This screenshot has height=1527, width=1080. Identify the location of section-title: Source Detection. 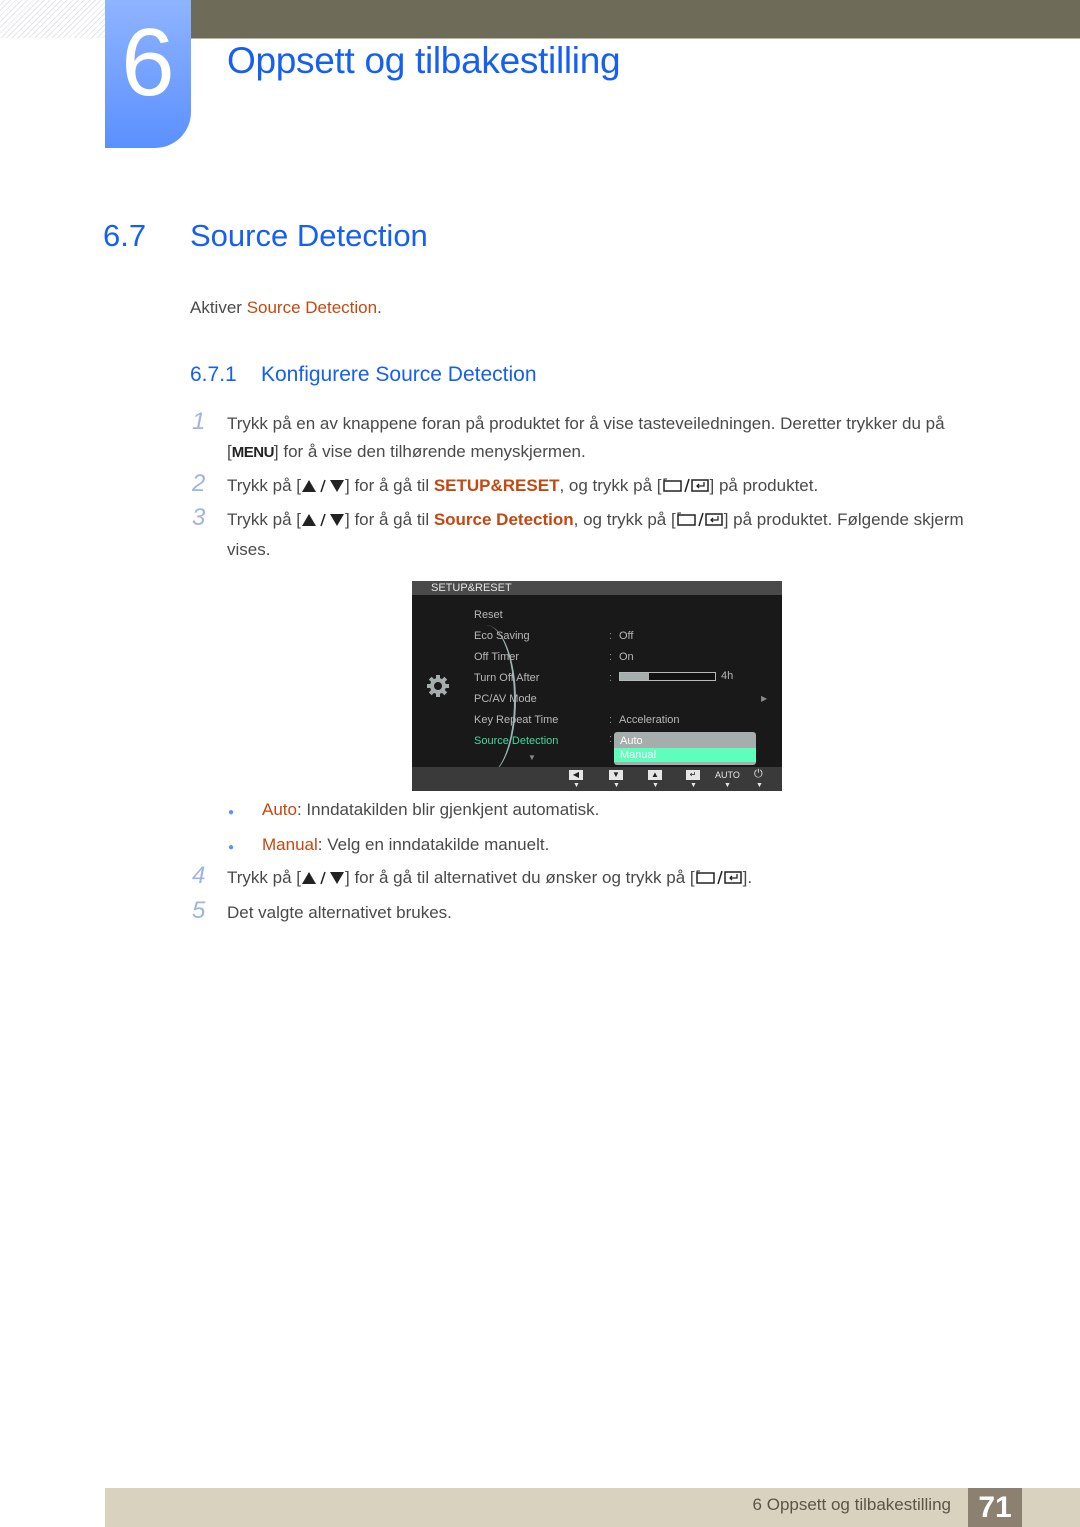
(309, 235).